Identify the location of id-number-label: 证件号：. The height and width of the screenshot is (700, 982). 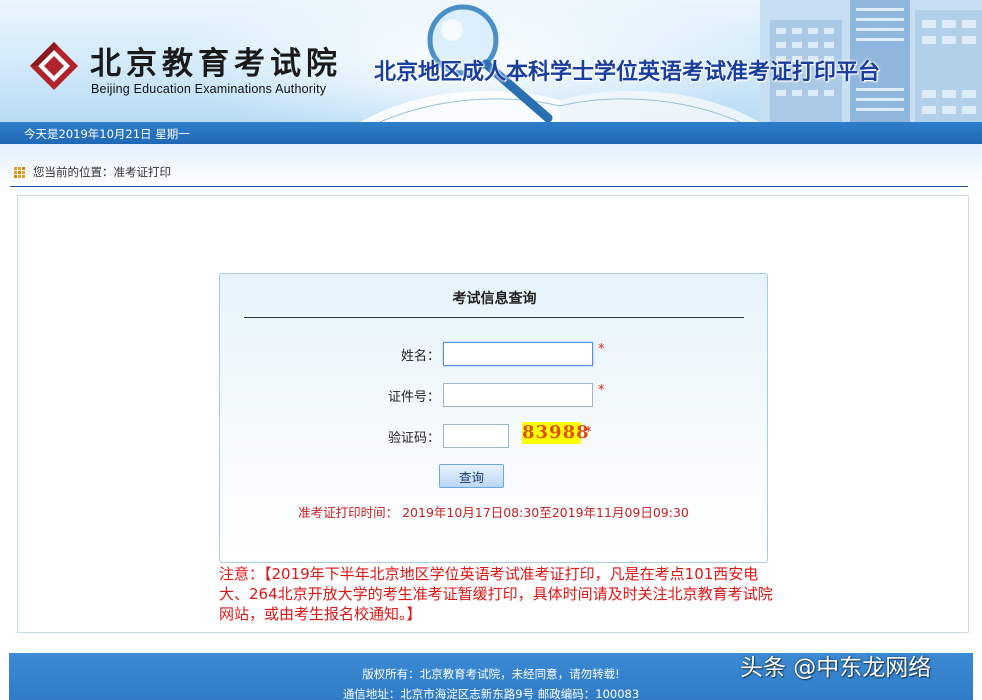
(413, 397).